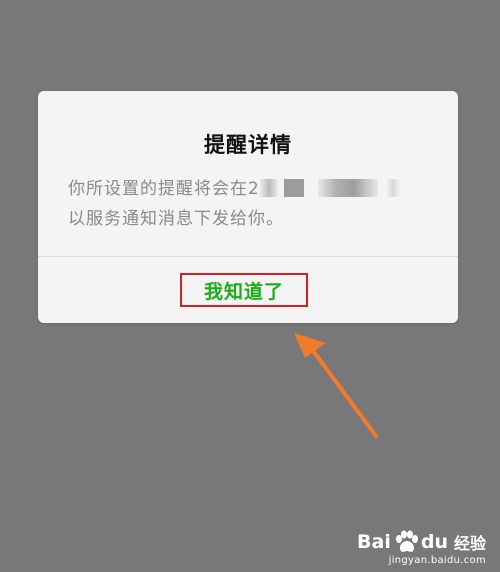 The image size is (500, 572). I want to click on message-line-1-text: 你所设置的提醒将会在2, so click(164, 189).